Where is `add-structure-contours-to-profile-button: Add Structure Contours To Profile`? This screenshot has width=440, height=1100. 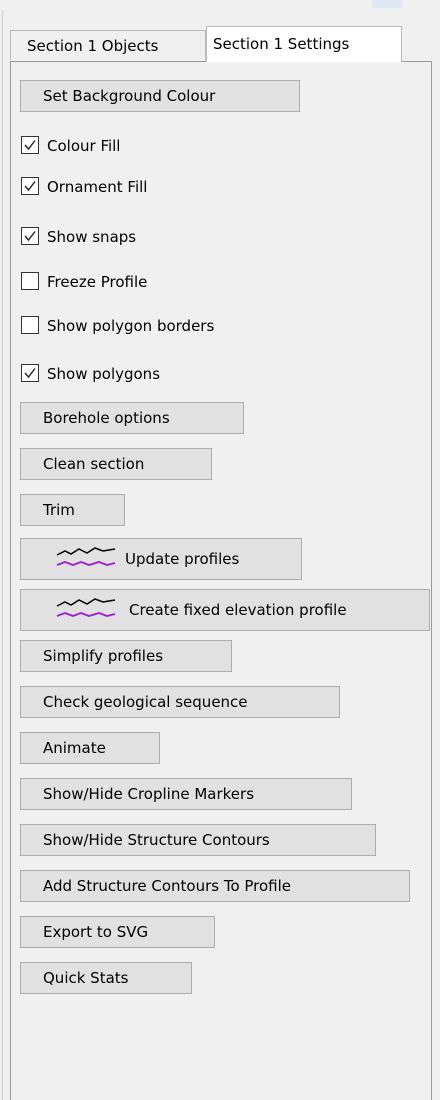
add-structure-contours-to-profile-button: Add Structure Contours To Profile is located at coordinates (215, 886).